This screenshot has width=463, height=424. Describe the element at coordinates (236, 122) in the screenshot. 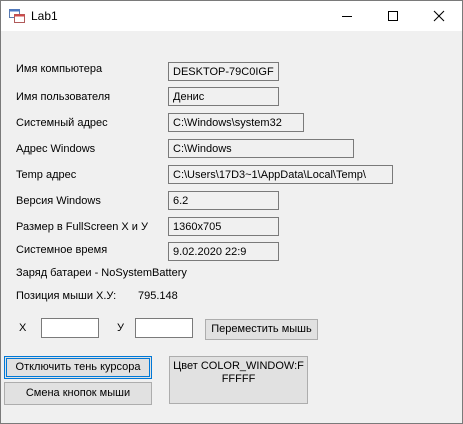

I see `system-path-value: C:\Windows\system32` at that location.